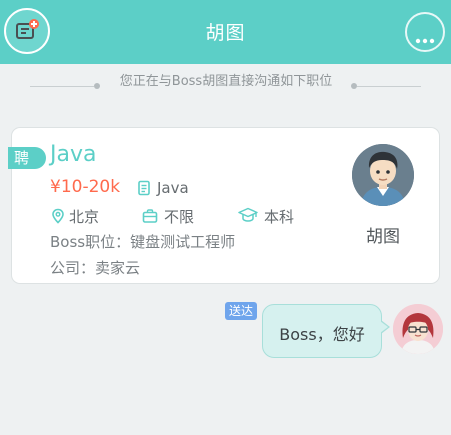 Image resolution: width=451 pixels, height=435 pixels. Describe the element at coordinates (418, 329) in the screenshot. I see `user-avatar` at that location.